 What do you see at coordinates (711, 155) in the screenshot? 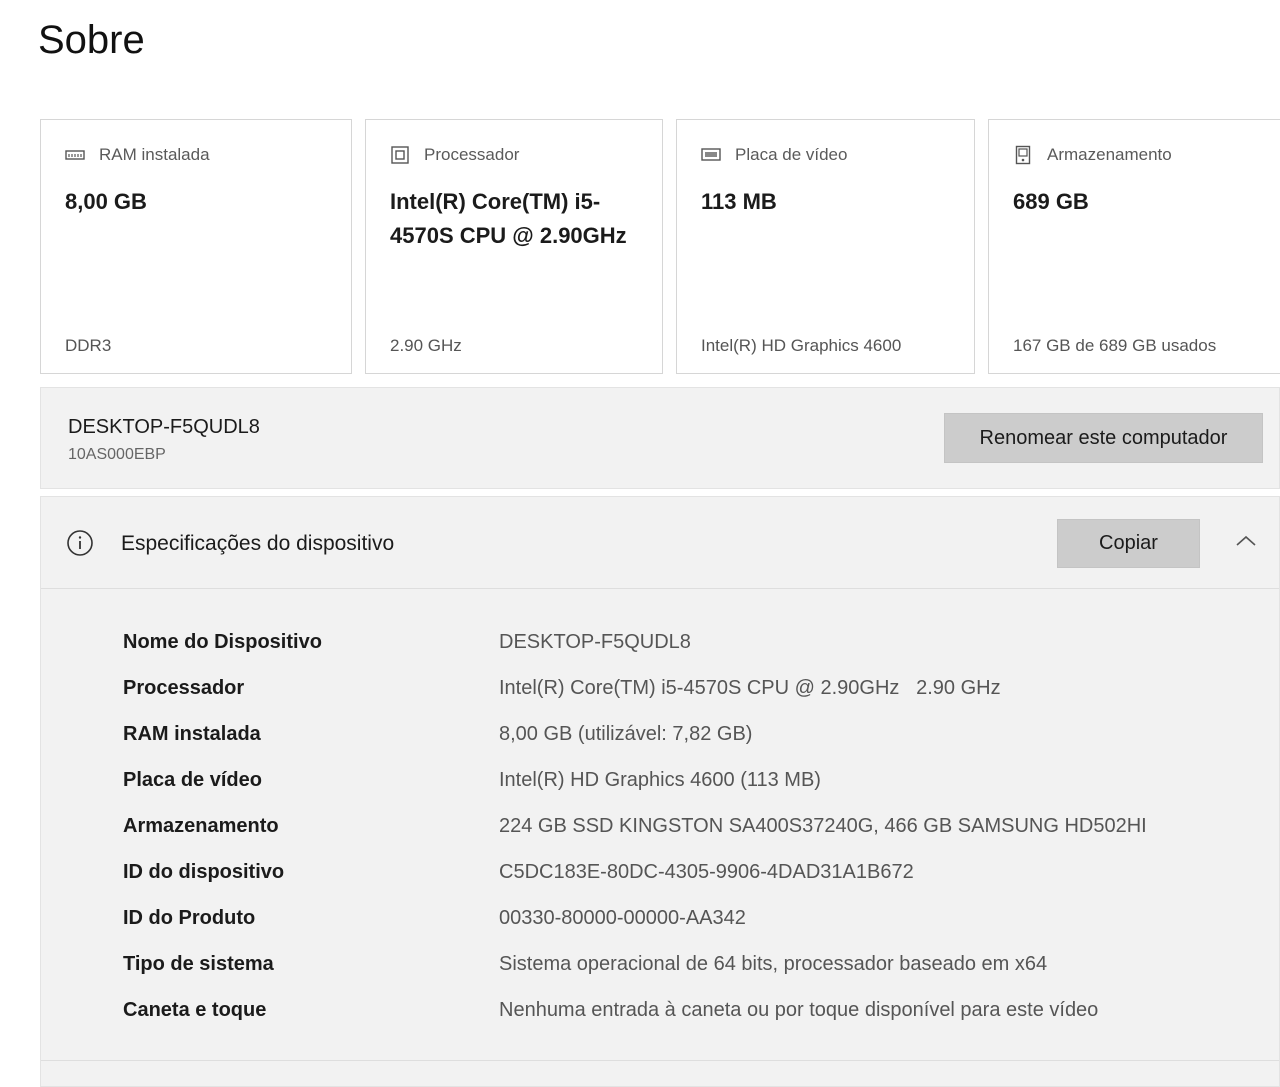
I see `graphics-card-icon` at bounding box center [711, 155].